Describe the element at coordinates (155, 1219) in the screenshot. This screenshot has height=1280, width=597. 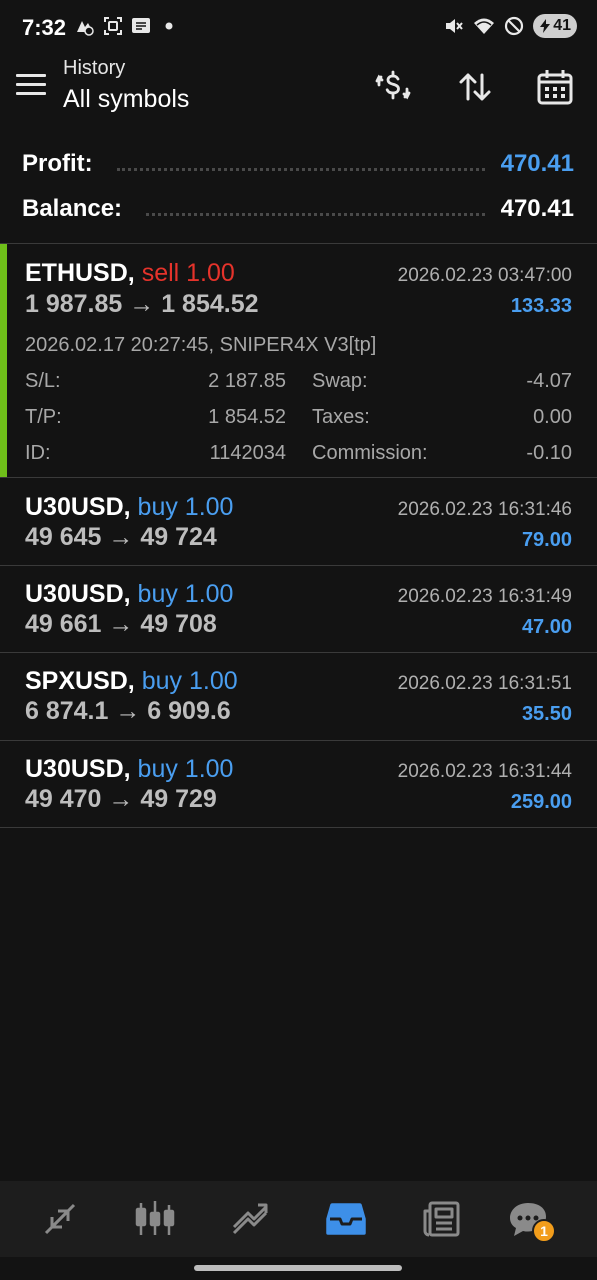
I see `chart-icon` at that location.